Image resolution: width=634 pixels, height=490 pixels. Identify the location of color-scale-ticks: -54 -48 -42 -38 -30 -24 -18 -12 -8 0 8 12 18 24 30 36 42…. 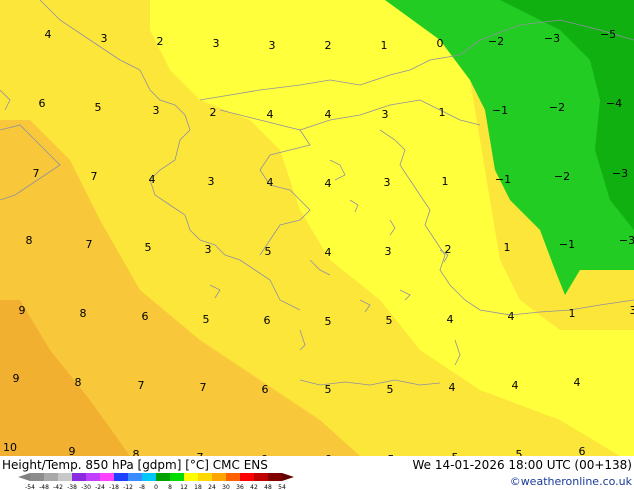
(155, 487).